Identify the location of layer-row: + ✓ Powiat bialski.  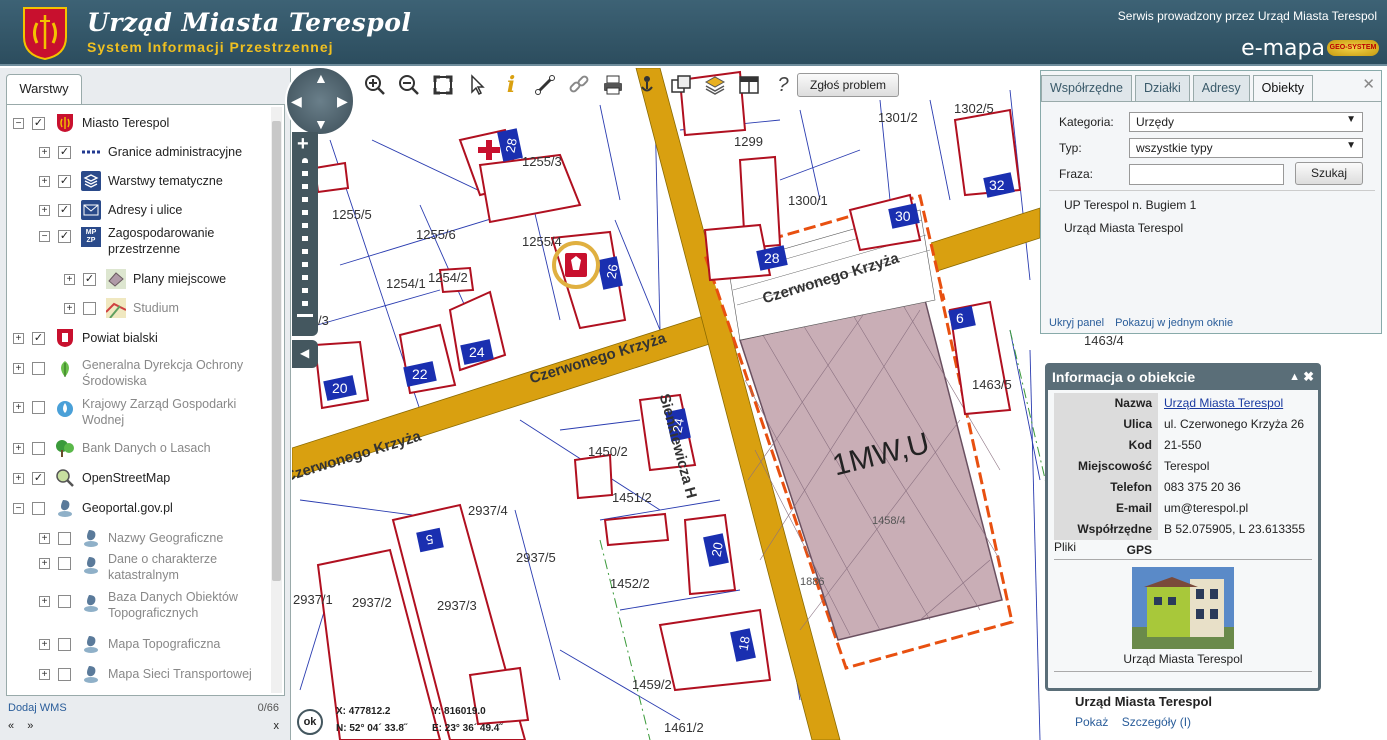
(85, 338).